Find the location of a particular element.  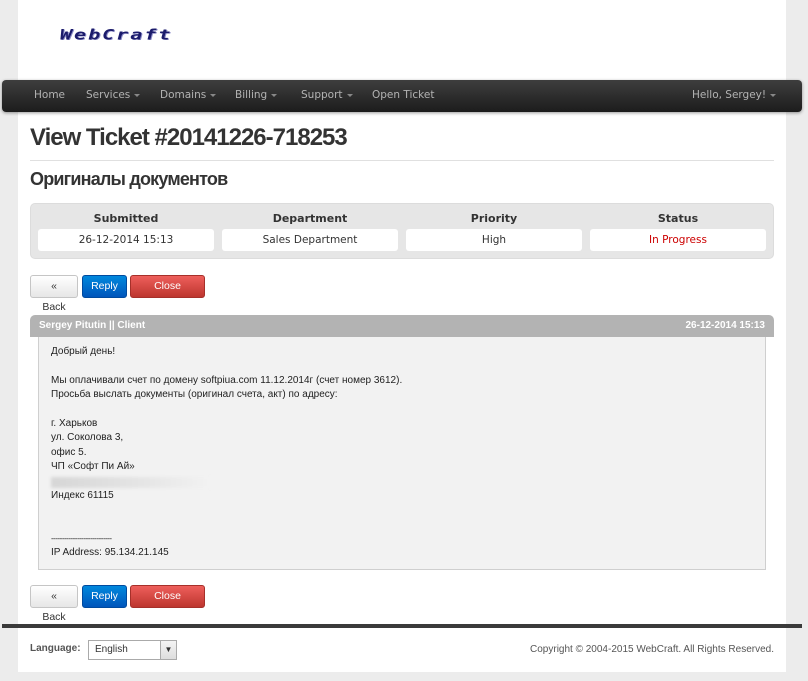

message-line: ул. Соколова 3, is located at coordinates (87, 438).